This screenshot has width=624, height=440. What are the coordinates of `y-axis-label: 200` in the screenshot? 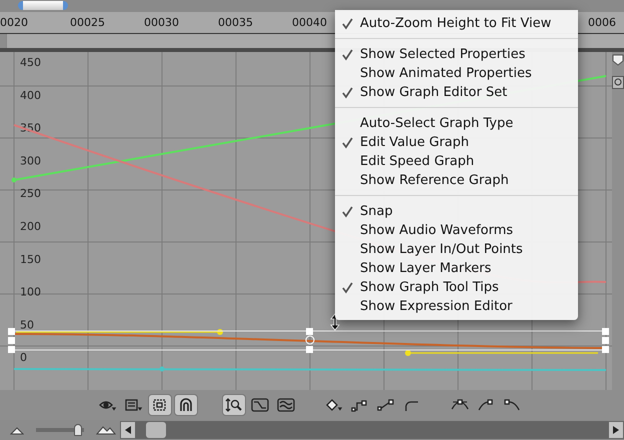 It's located at (30, 226).